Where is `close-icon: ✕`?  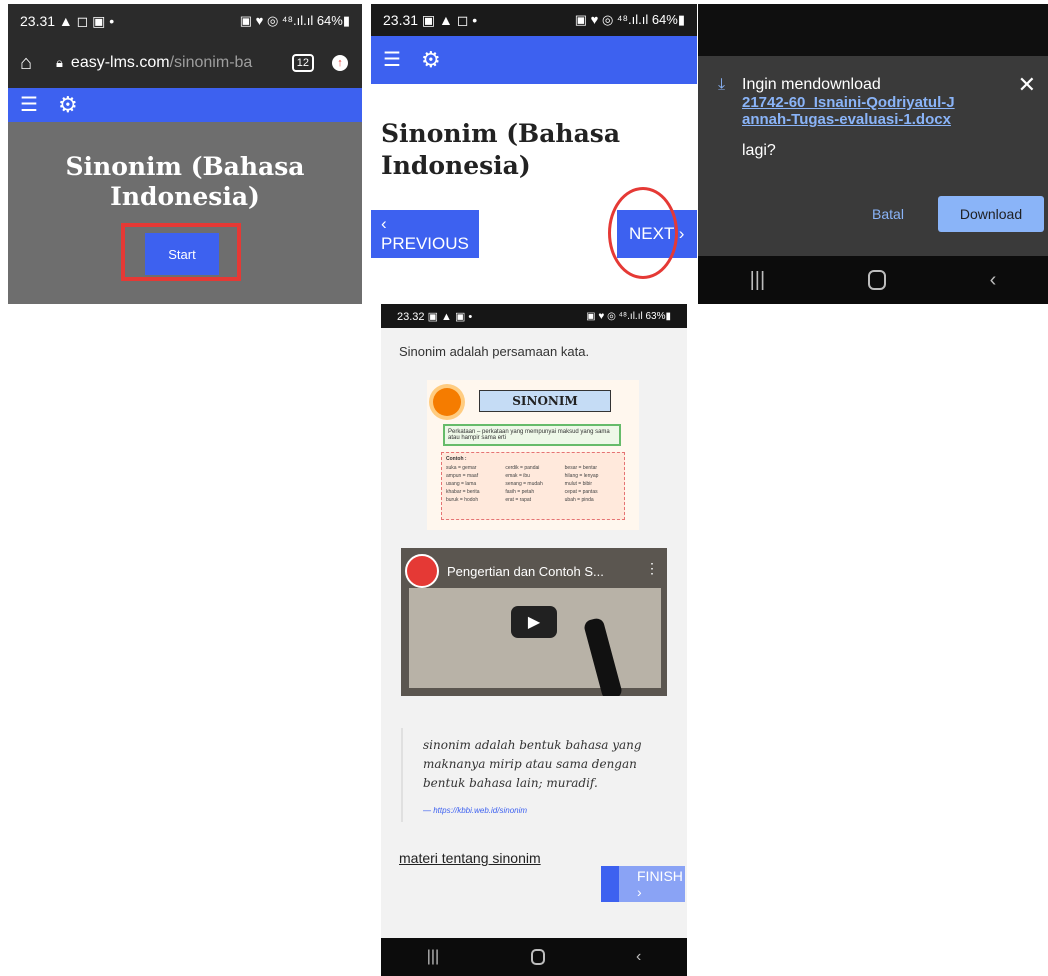 close-icon: ✕ is located at coordinates (1027, 85).